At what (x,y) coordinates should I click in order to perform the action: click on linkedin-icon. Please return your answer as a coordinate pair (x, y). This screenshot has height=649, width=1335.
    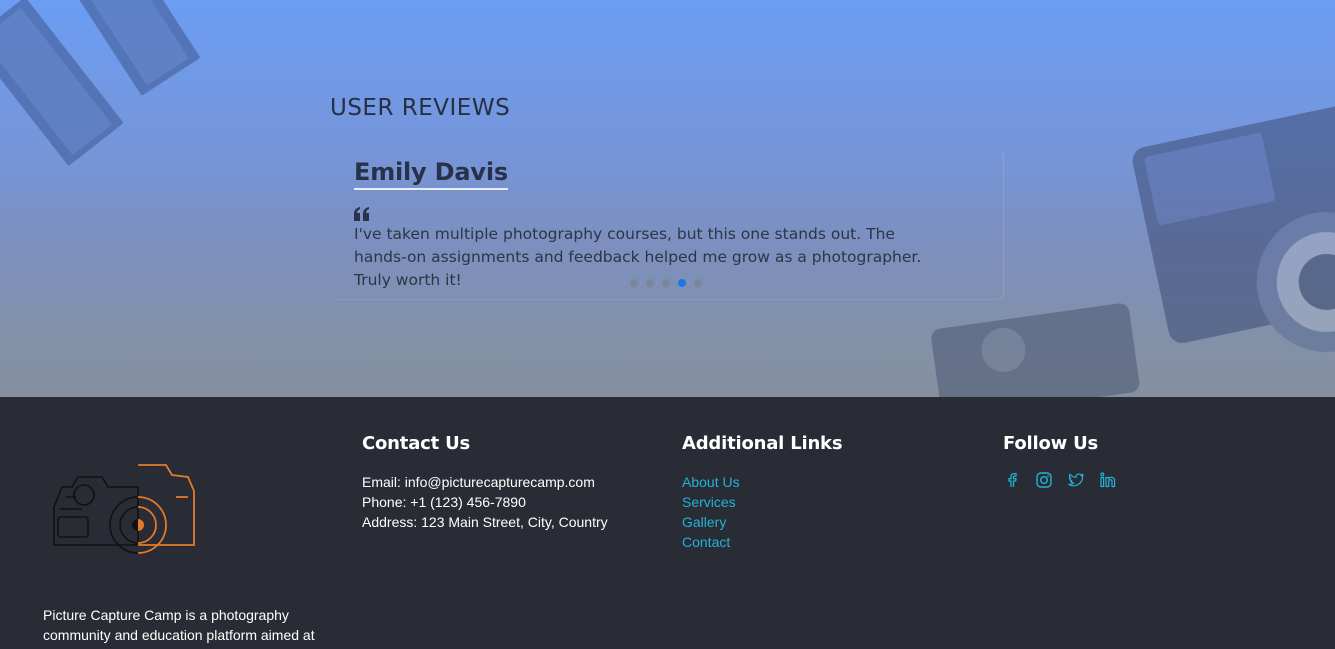
    Looking at the image, I should click on (1108, 480).